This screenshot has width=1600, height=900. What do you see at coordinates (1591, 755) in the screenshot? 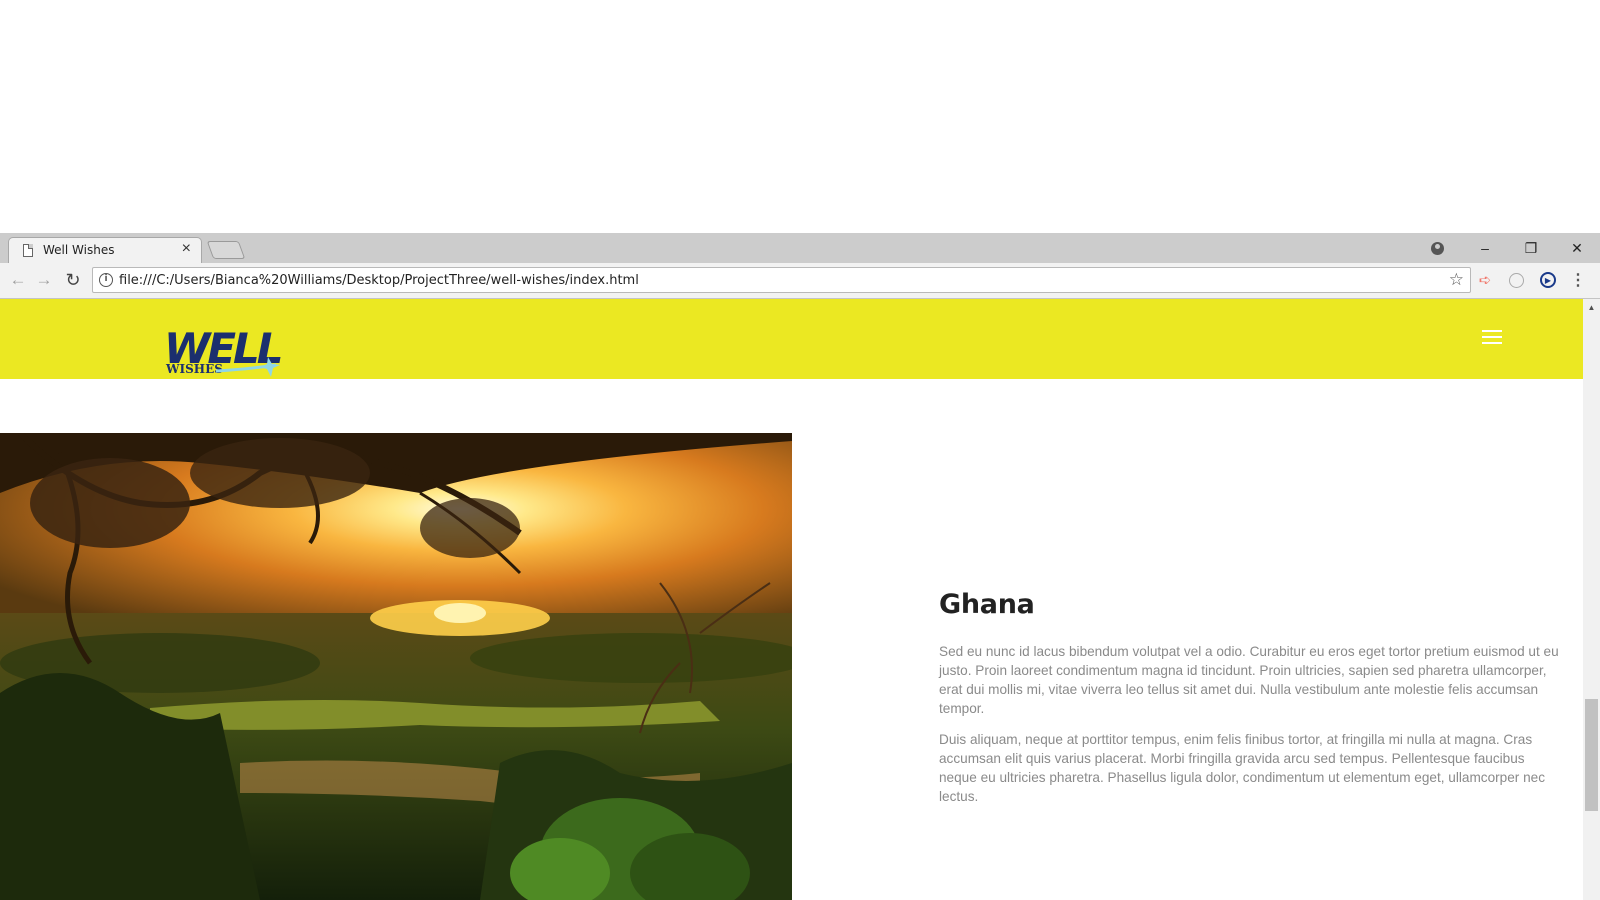
I see `scrollbar-thumb` at bounding box center [1591, 755].